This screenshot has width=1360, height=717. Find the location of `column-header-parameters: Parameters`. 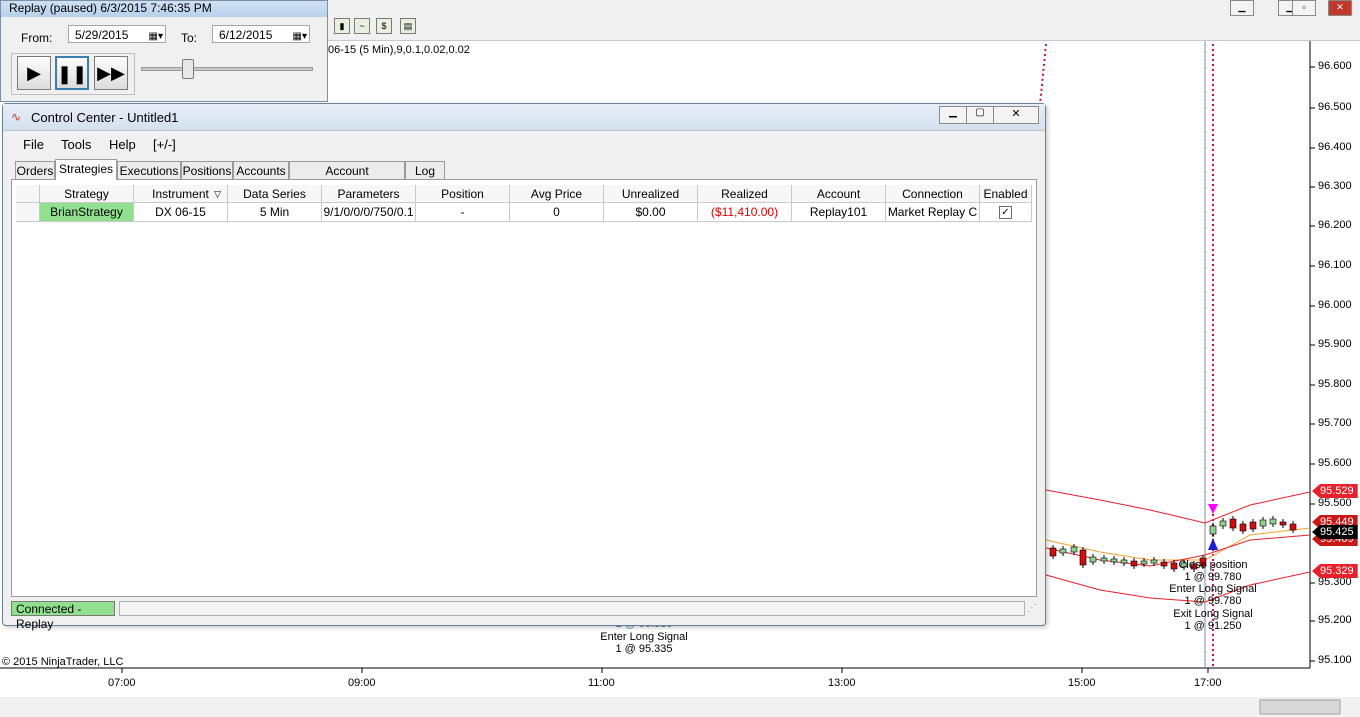

column-header-parameters: Parameters is located at coordinates (369, 194).